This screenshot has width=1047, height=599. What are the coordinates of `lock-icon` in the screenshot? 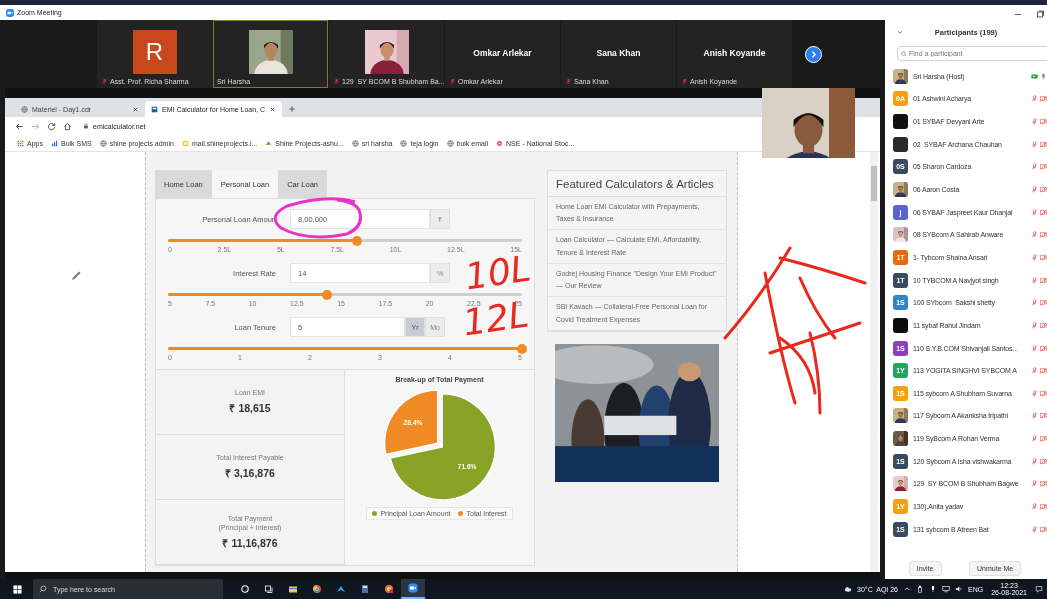 It's located at (86, 126).